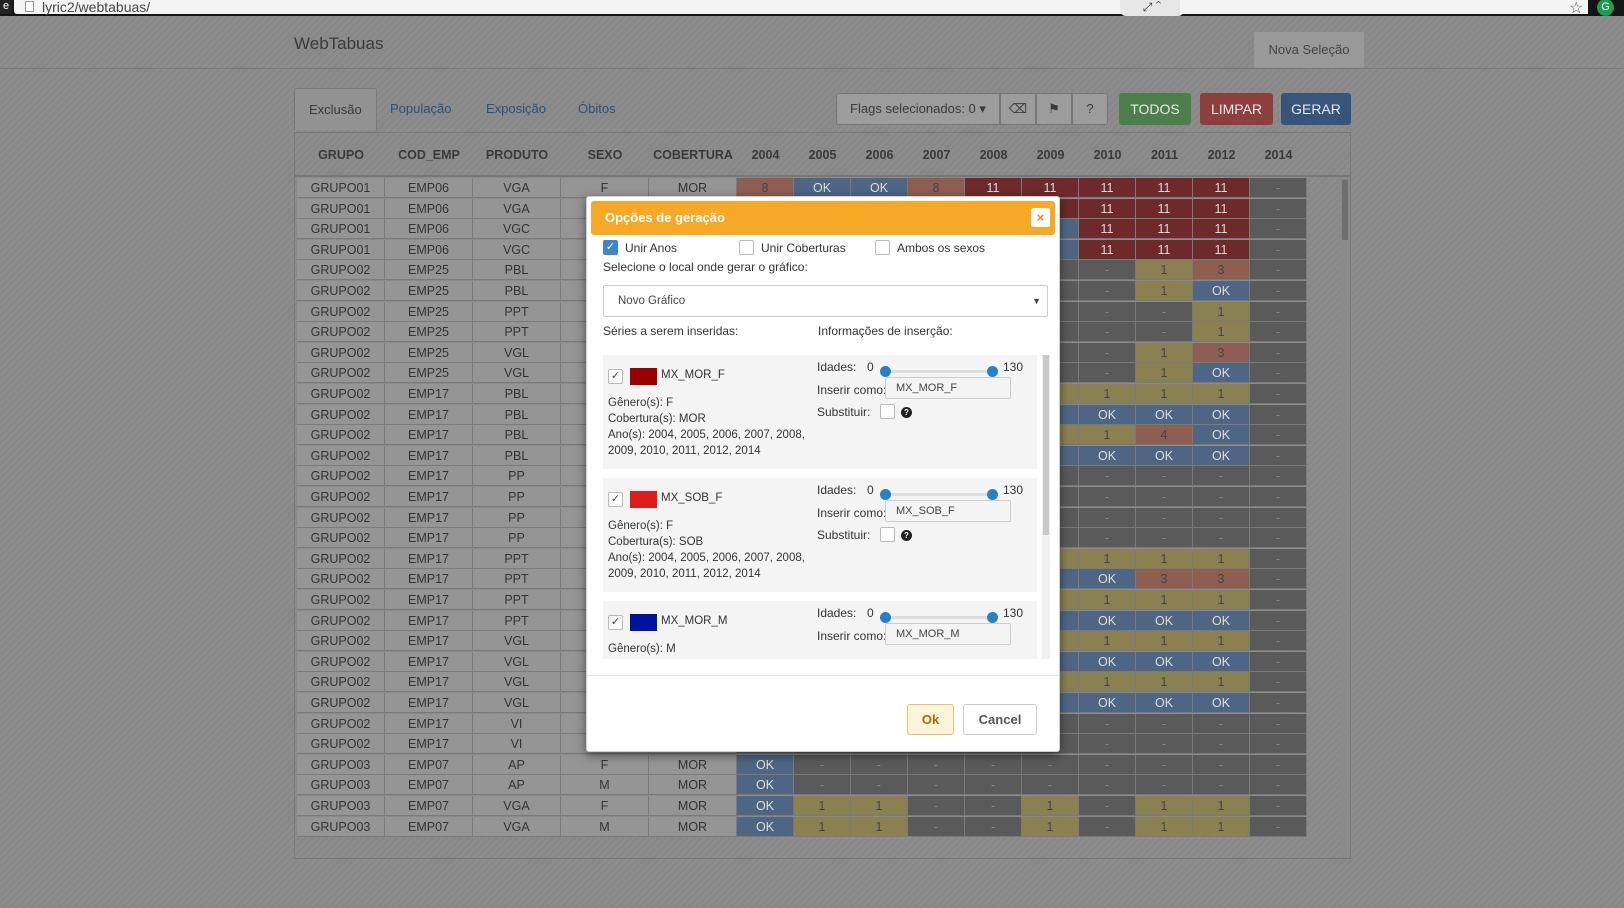 This screenshot has height=908, width=1624. I want to click on inserir-como-input: MX_MOR_F, so click(948, 388).